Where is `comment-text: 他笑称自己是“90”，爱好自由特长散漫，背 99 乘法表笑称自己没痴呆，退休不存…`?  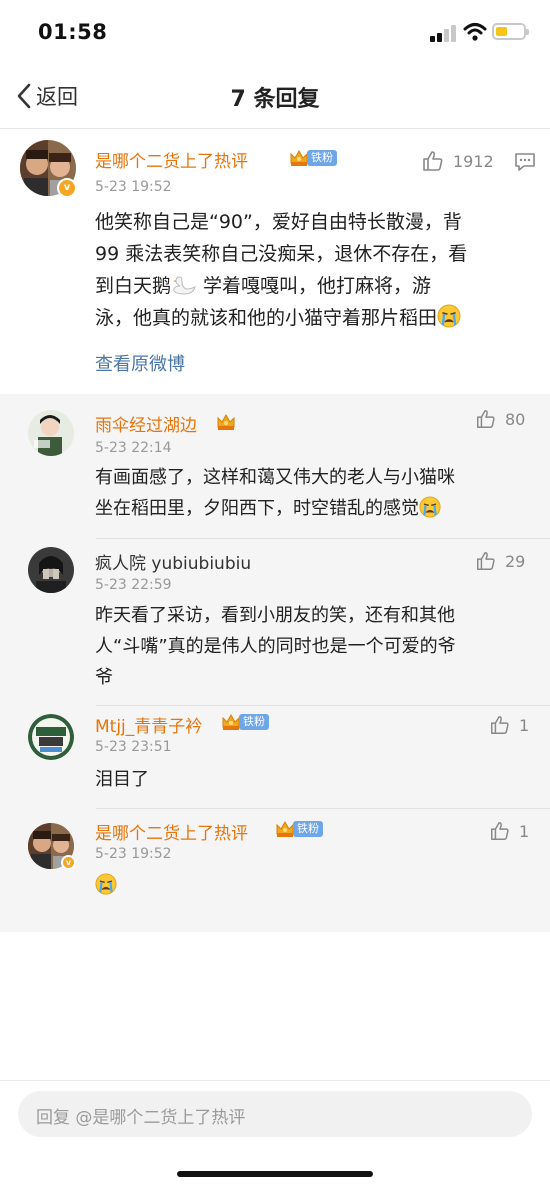
comment-text: 他笑称自己是“90”，爱好自由特长散漫，背 99 乘法表笑称自己没痴呆，退休不存… is located at coordinates (315, 270).